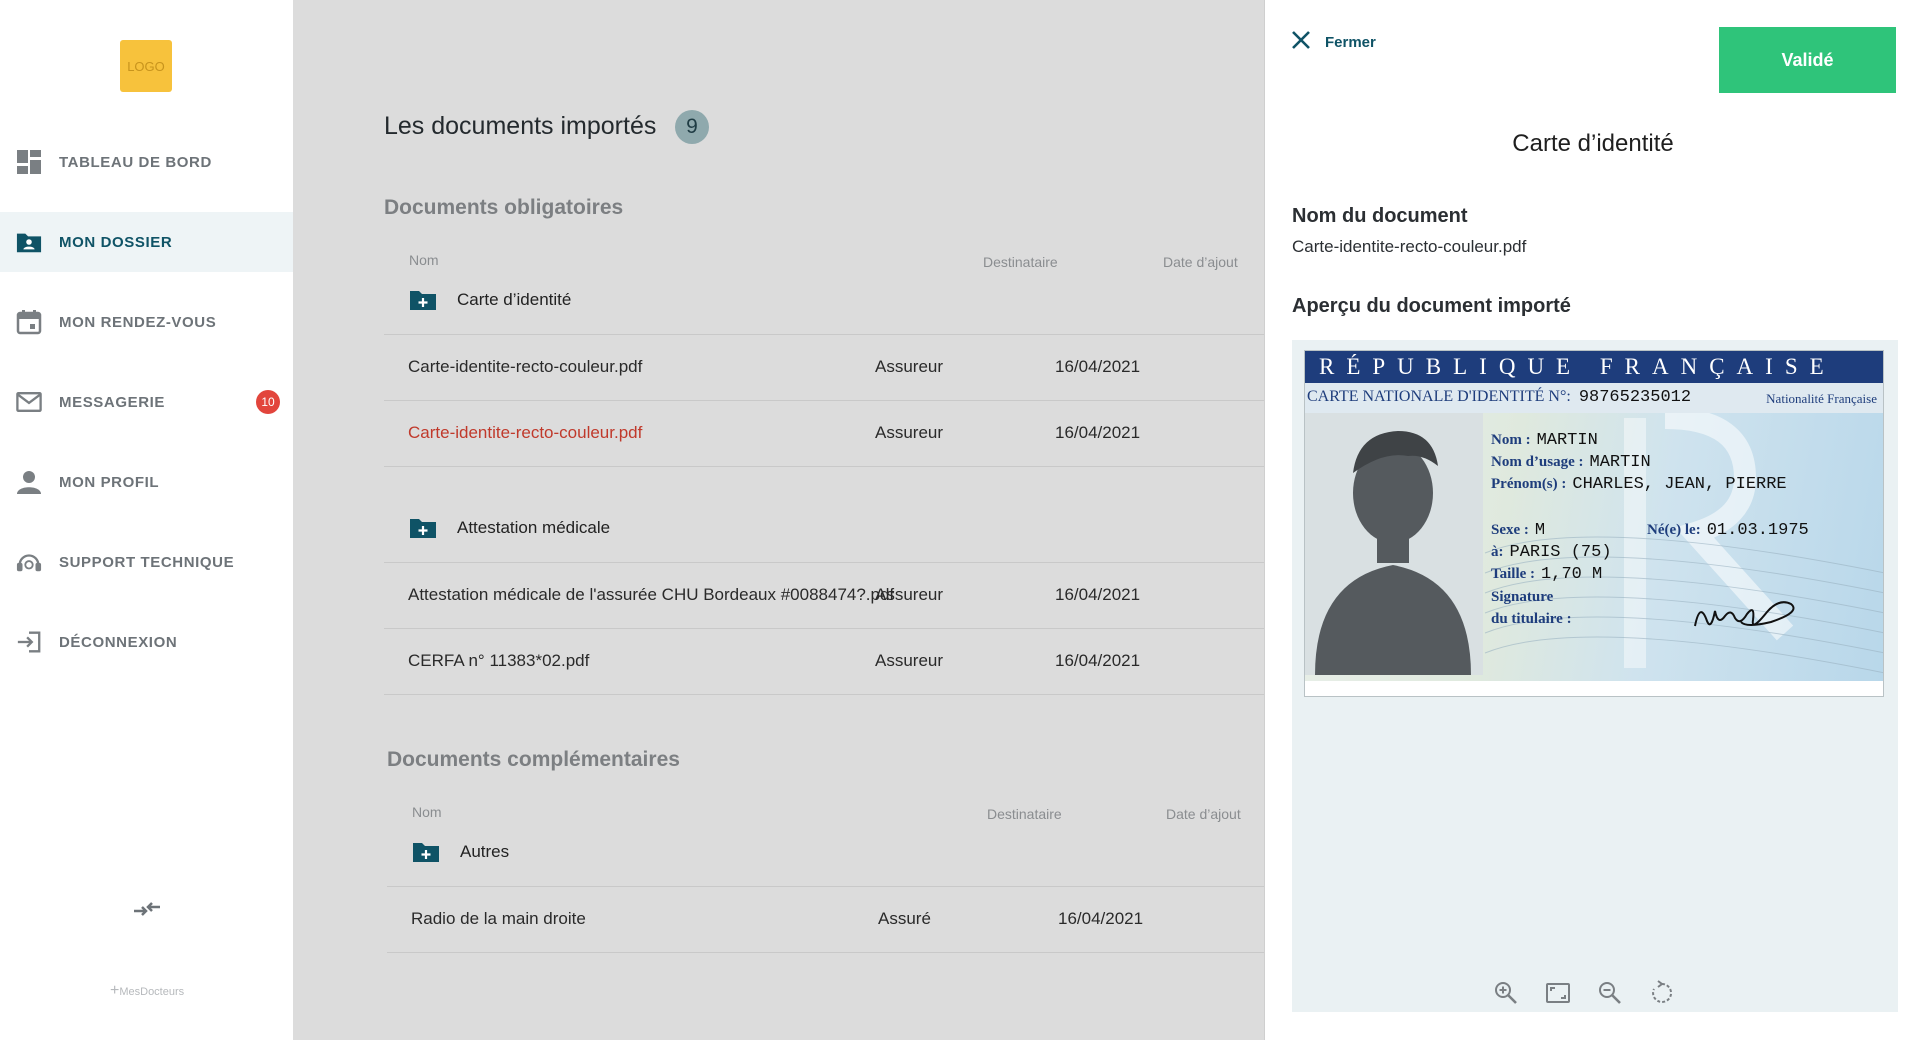 Image resolution: width=1920 pixels, height=1040 pixels. Describe the element at coordinates (1610, 993) in the screenshot. I see `zoom-out-icon` at that location.